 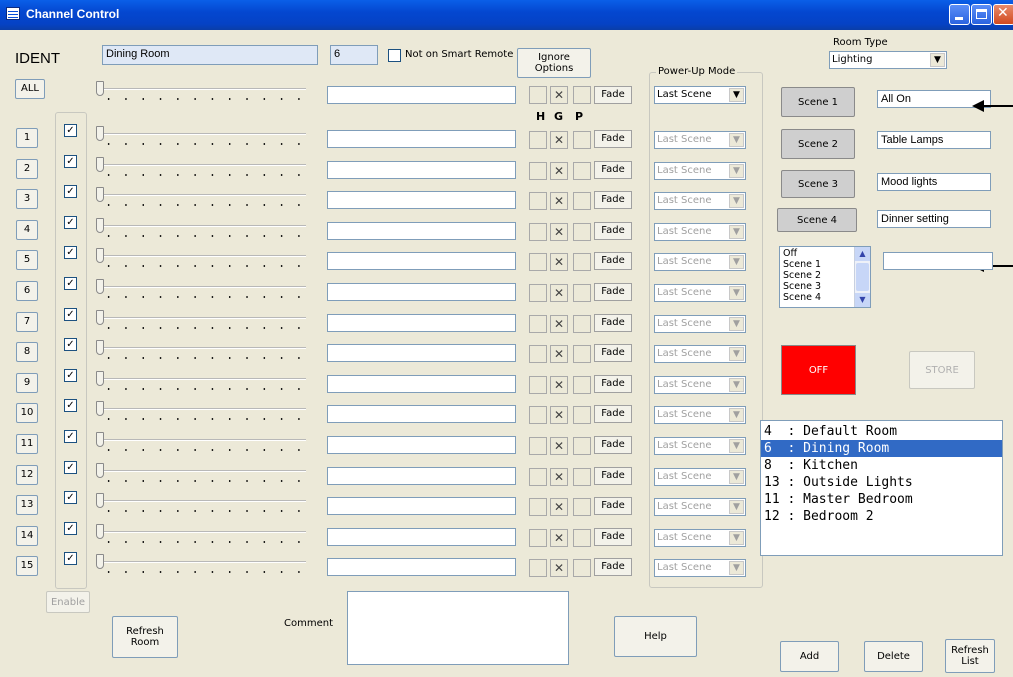 I want to click on channel-button: 2, so click(x=27, y=169).